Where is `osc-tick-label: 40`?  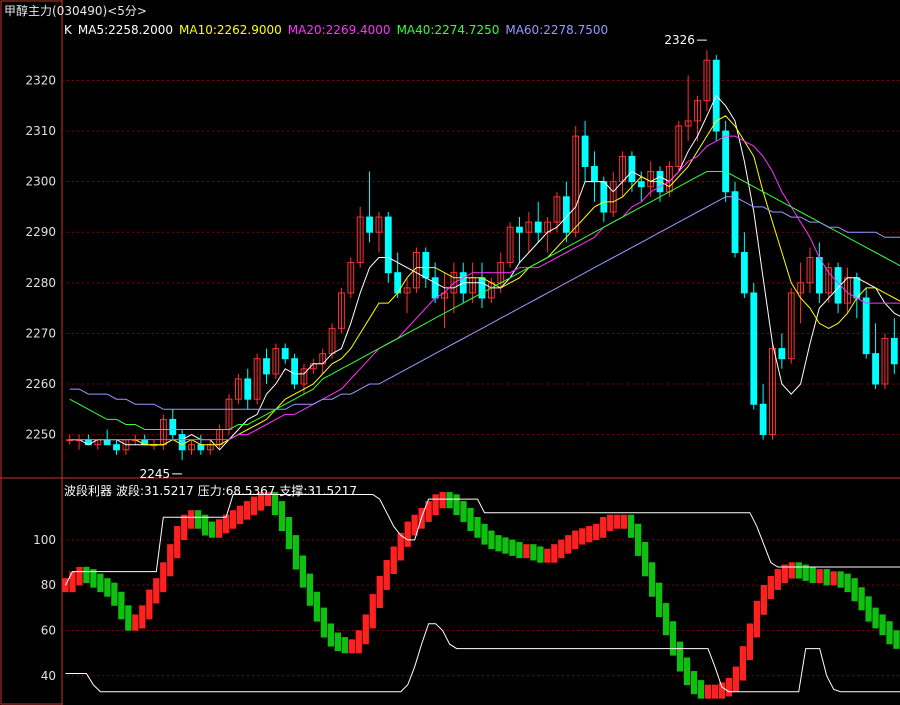 osc-tick-label: 40 is located at coordinates (48, 676).